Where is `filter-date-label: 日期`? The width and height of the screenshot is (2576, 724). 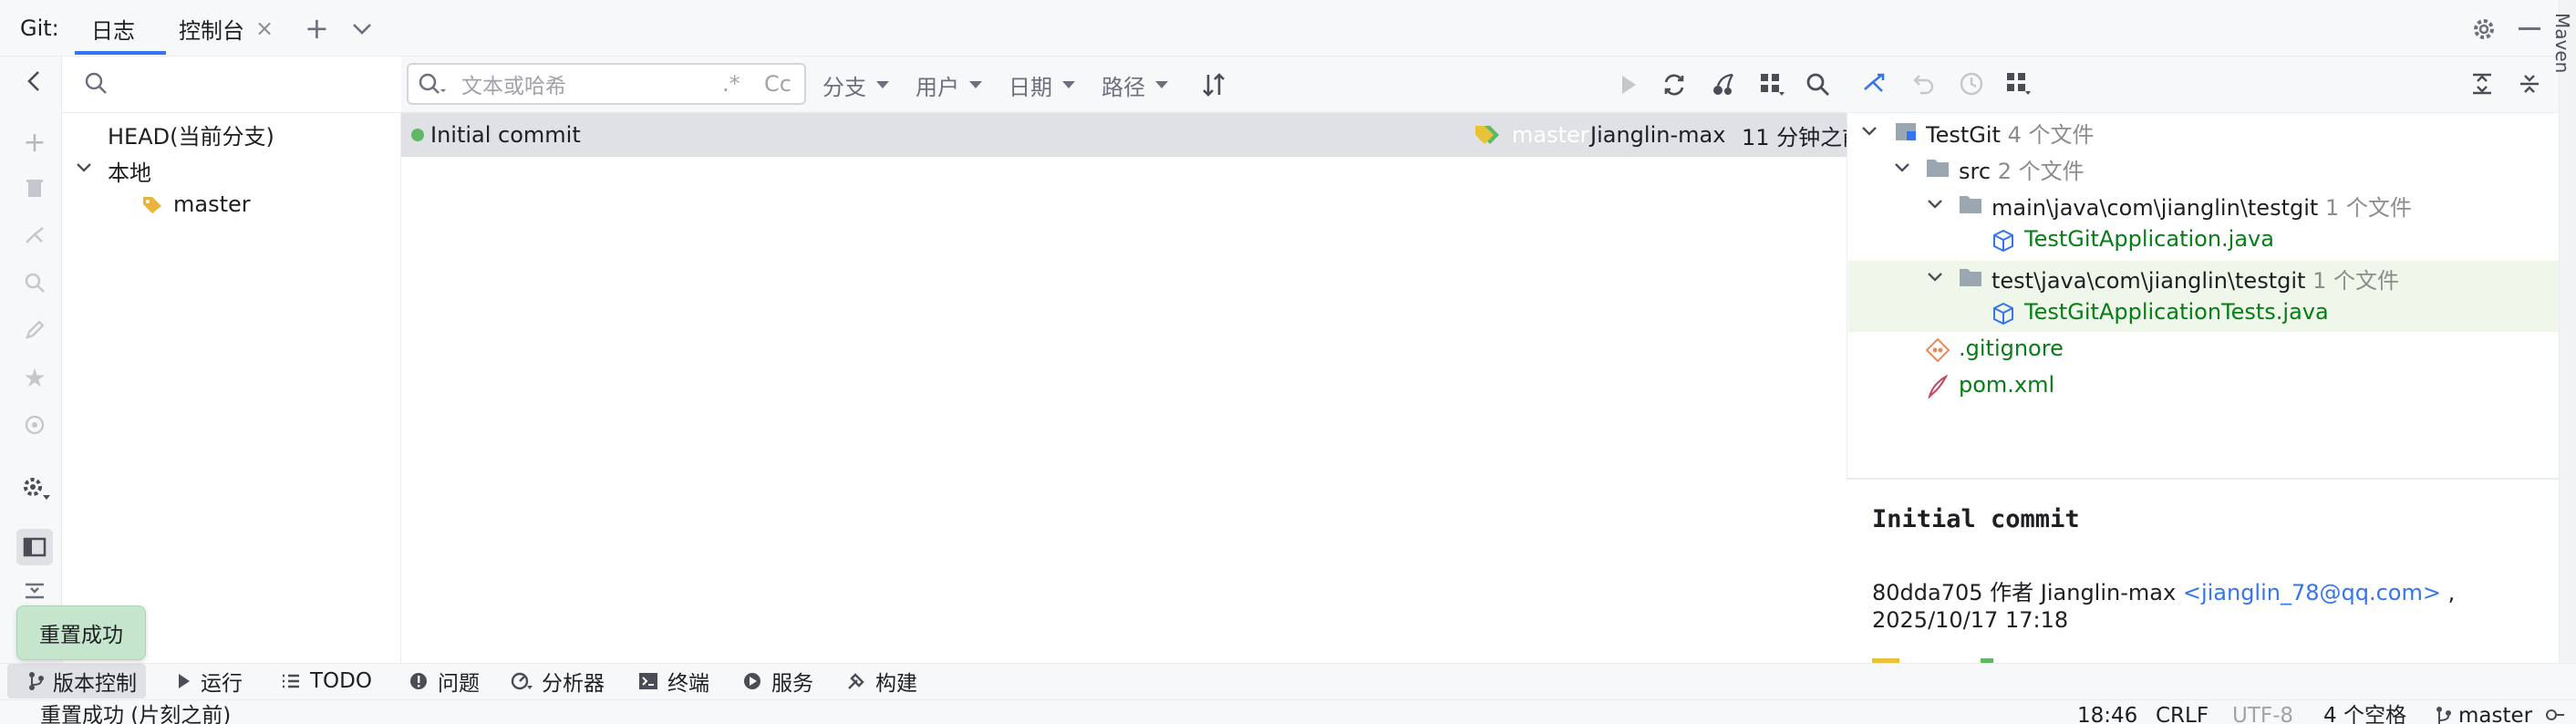 filter-date-label: 日期 is located at coordinates (1030, 87).